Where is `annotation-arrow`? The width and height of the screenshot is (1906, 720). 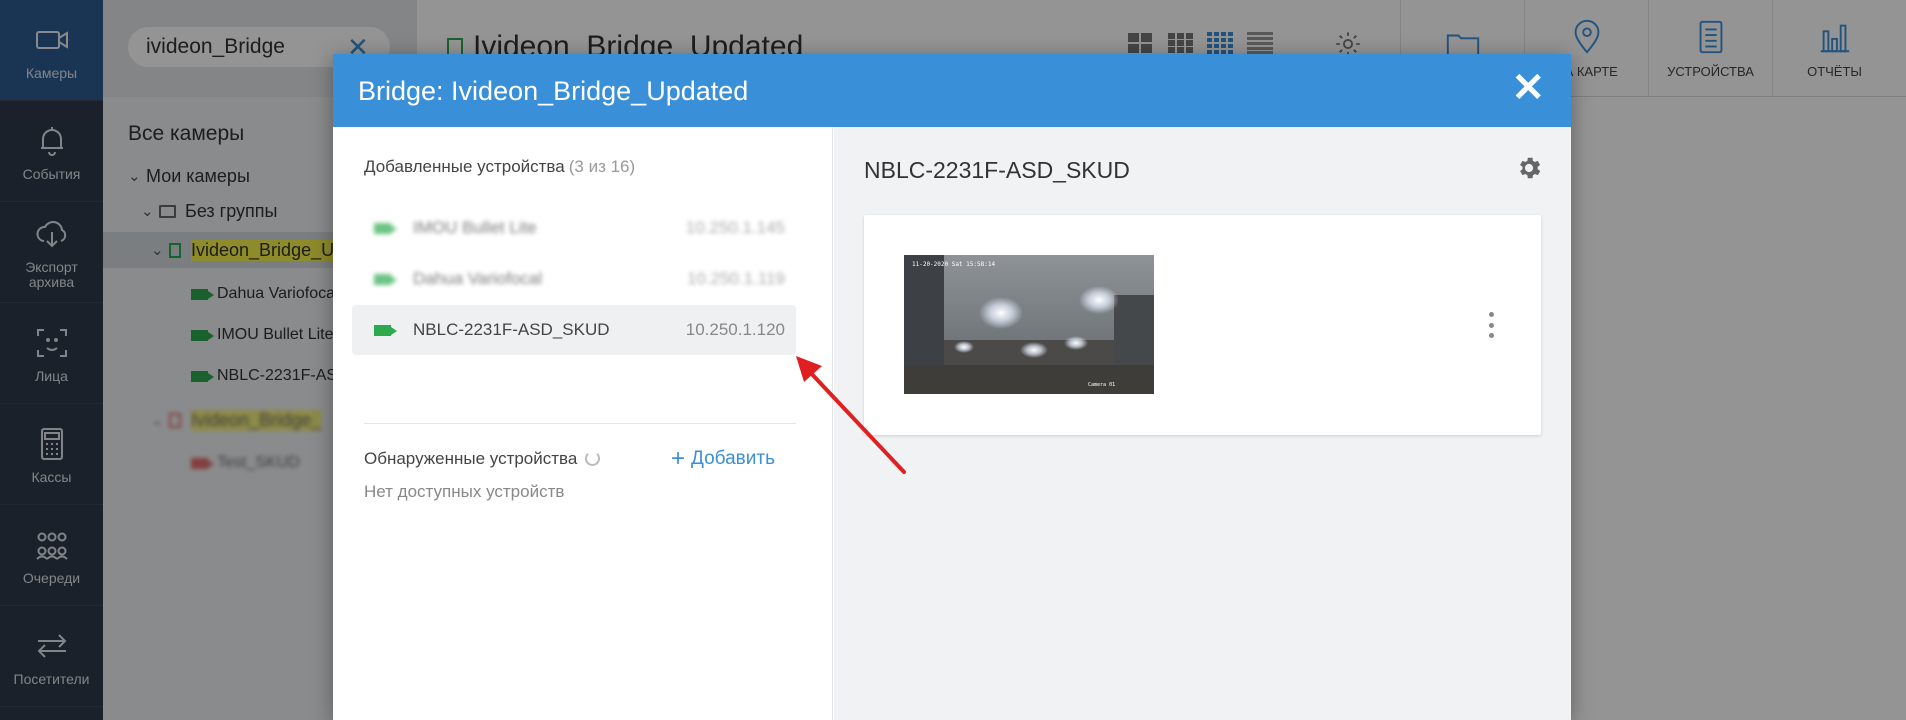
annotation-arrow is located at coordinates (851, 415).